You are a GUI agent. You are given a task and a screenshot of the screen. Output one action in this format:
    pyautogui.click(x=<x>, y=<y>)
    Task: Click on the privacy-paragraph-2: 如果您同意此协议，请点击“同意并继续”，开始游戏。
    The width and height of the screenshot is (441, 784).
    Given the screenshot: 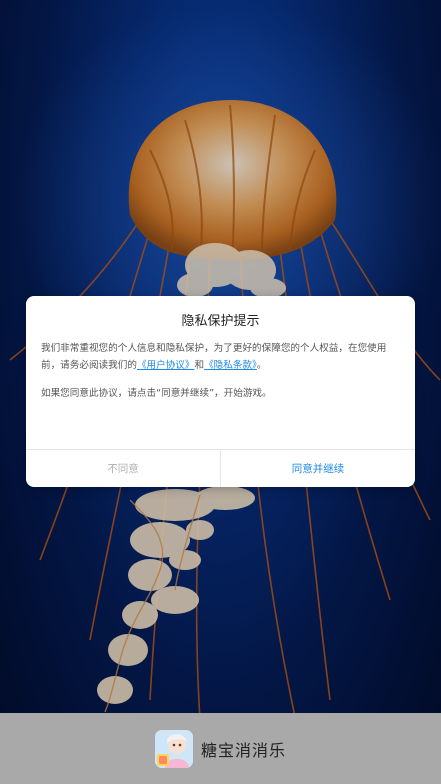 What is the action you would take?
    pyautogui.click(x=156, y=393)
    